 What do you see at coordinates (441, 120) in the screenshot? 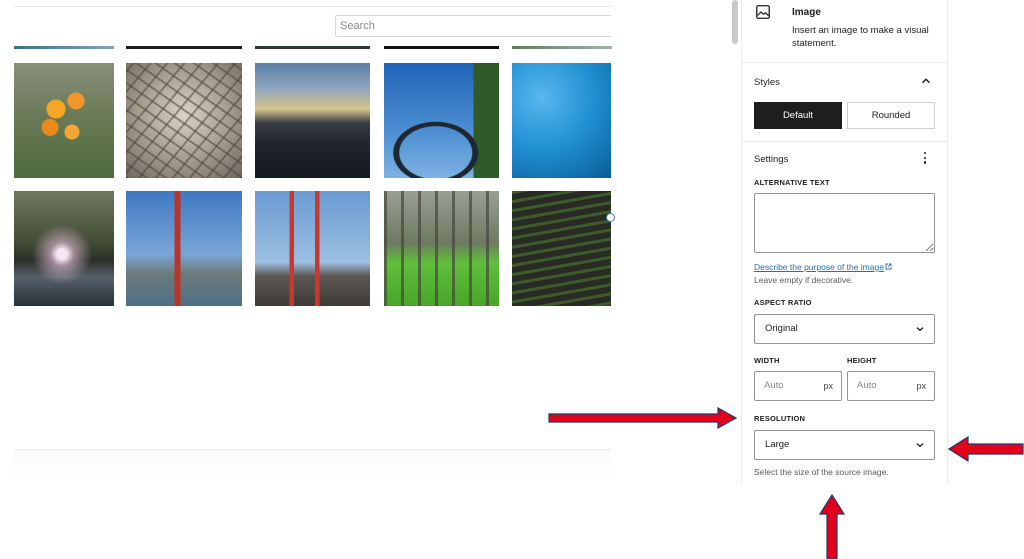
I see `steel-arch-bridge-photo` at bounding box center [441, 120].